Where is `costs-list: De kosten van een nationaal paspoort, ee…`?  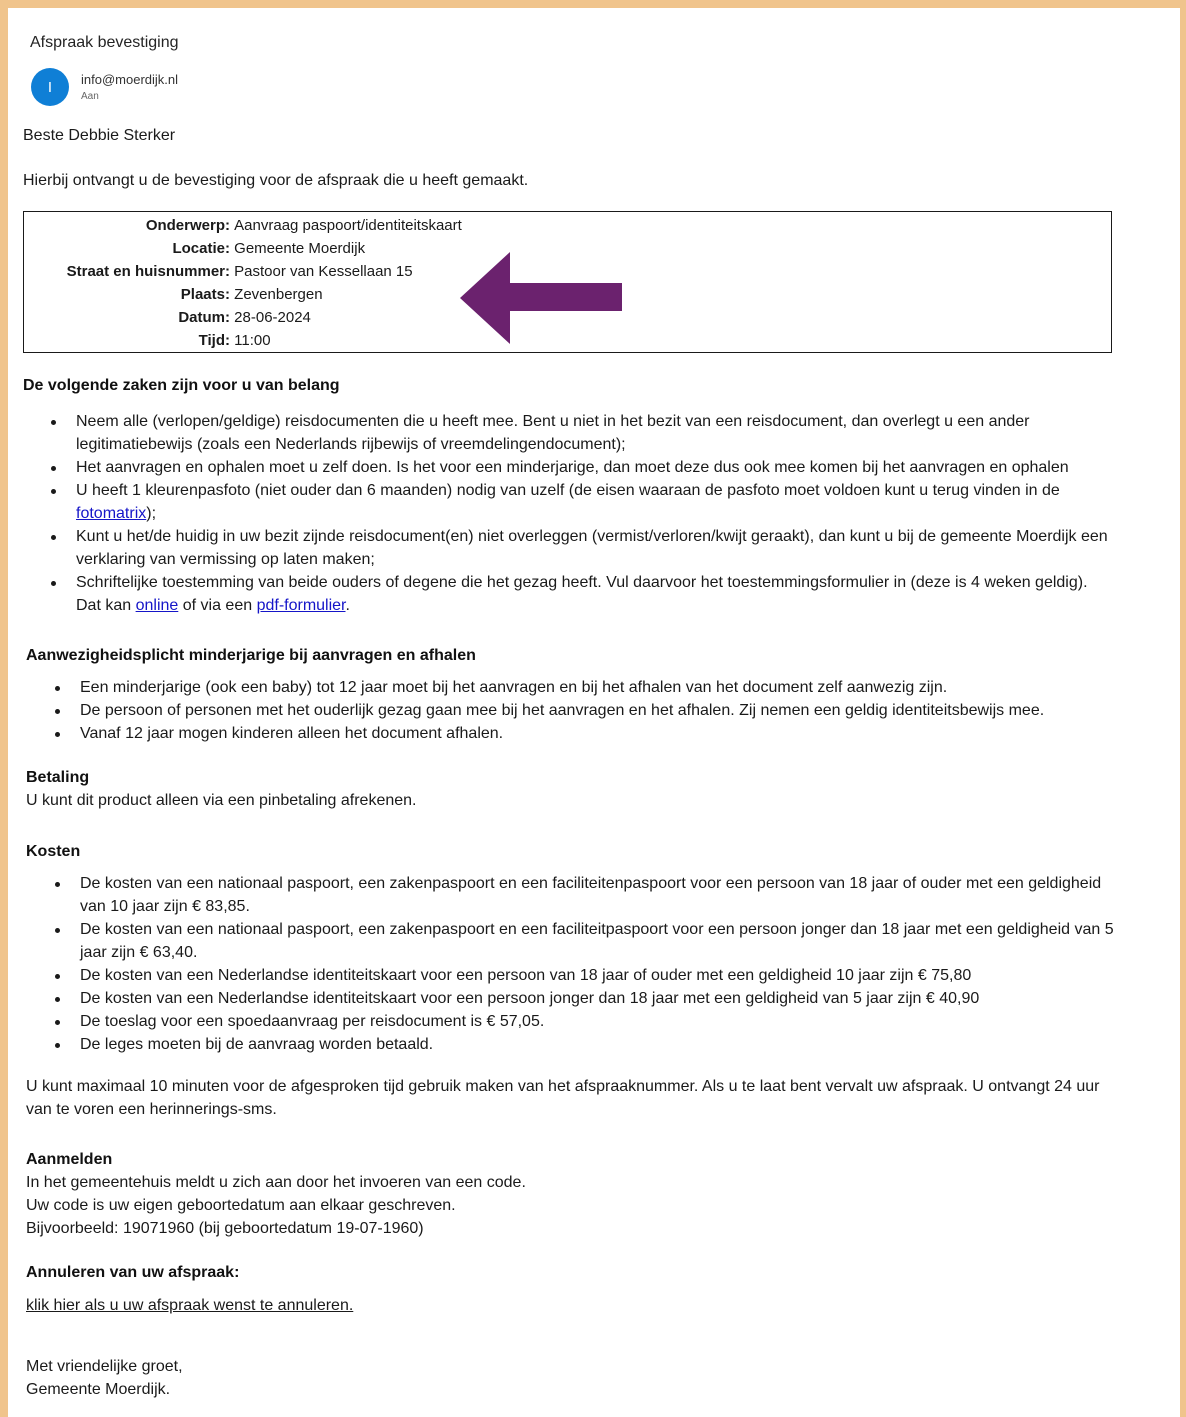
costs-list: De kosten van een nationaal paspoort, ee… is located at coordinates (584, 964).